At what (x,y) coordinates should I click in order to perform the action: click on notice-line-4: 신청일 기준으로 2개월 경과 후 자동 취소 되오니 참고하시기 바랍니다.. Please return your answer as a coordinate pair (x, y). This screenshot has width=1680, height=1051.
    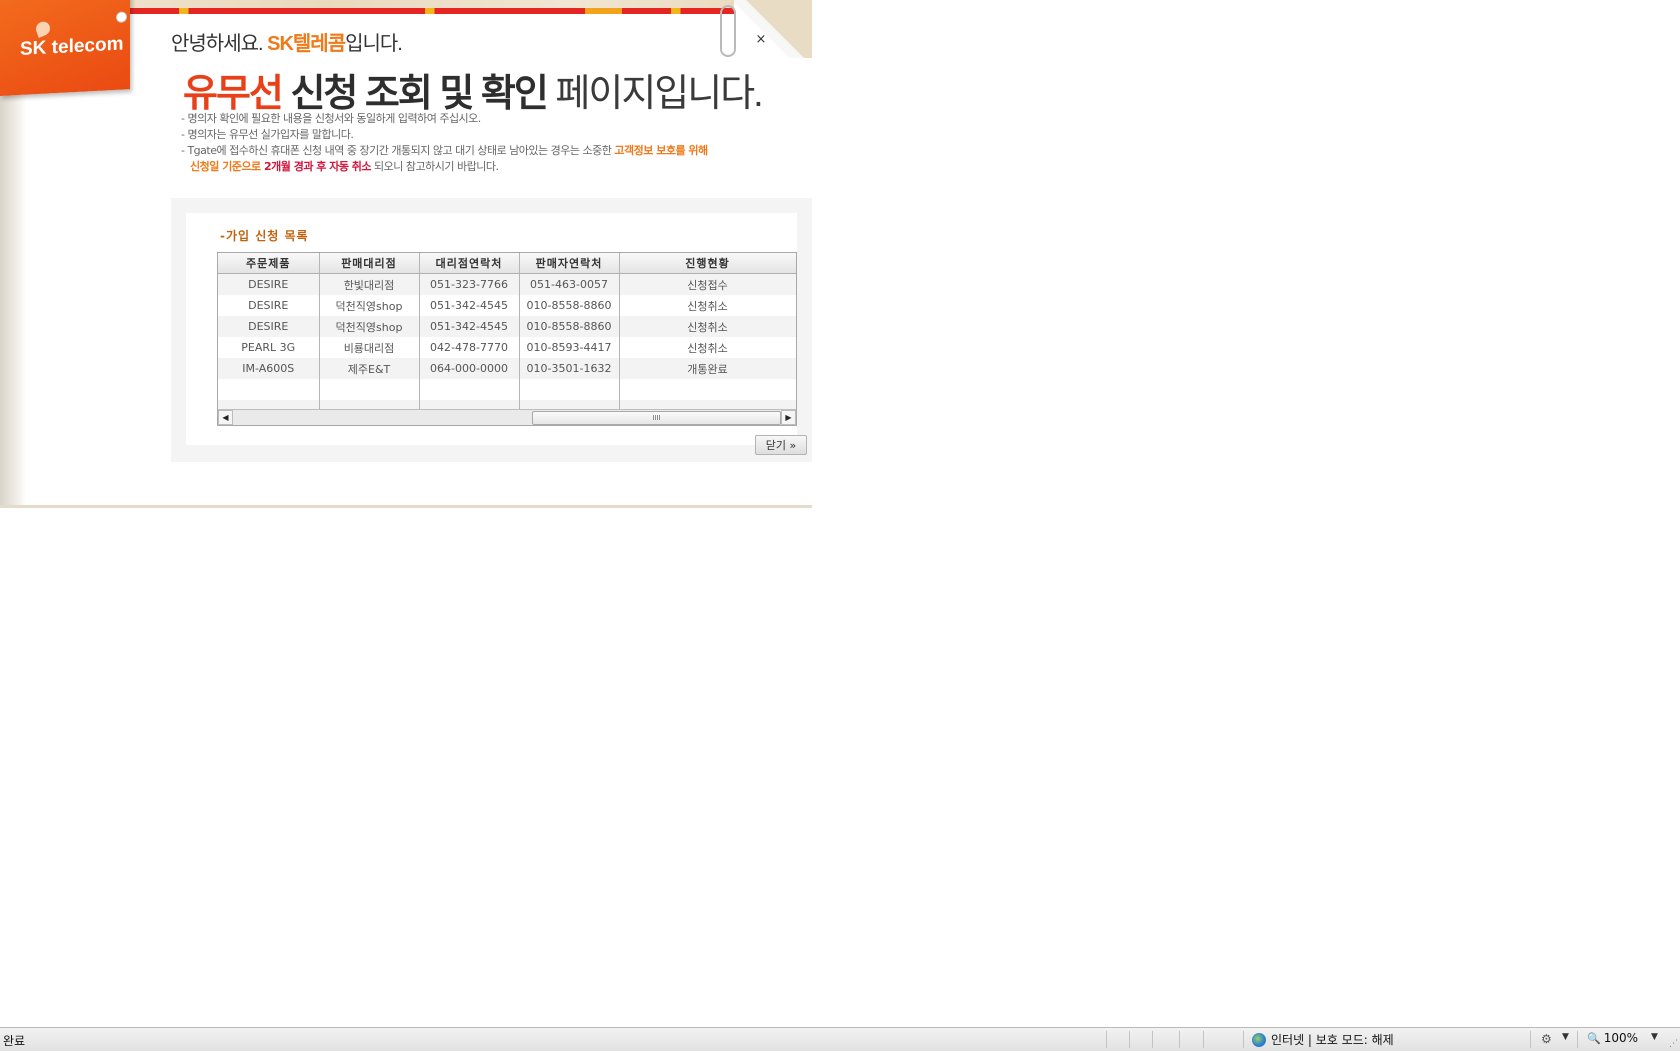
    Looking at the image, I should click on (461, 167).